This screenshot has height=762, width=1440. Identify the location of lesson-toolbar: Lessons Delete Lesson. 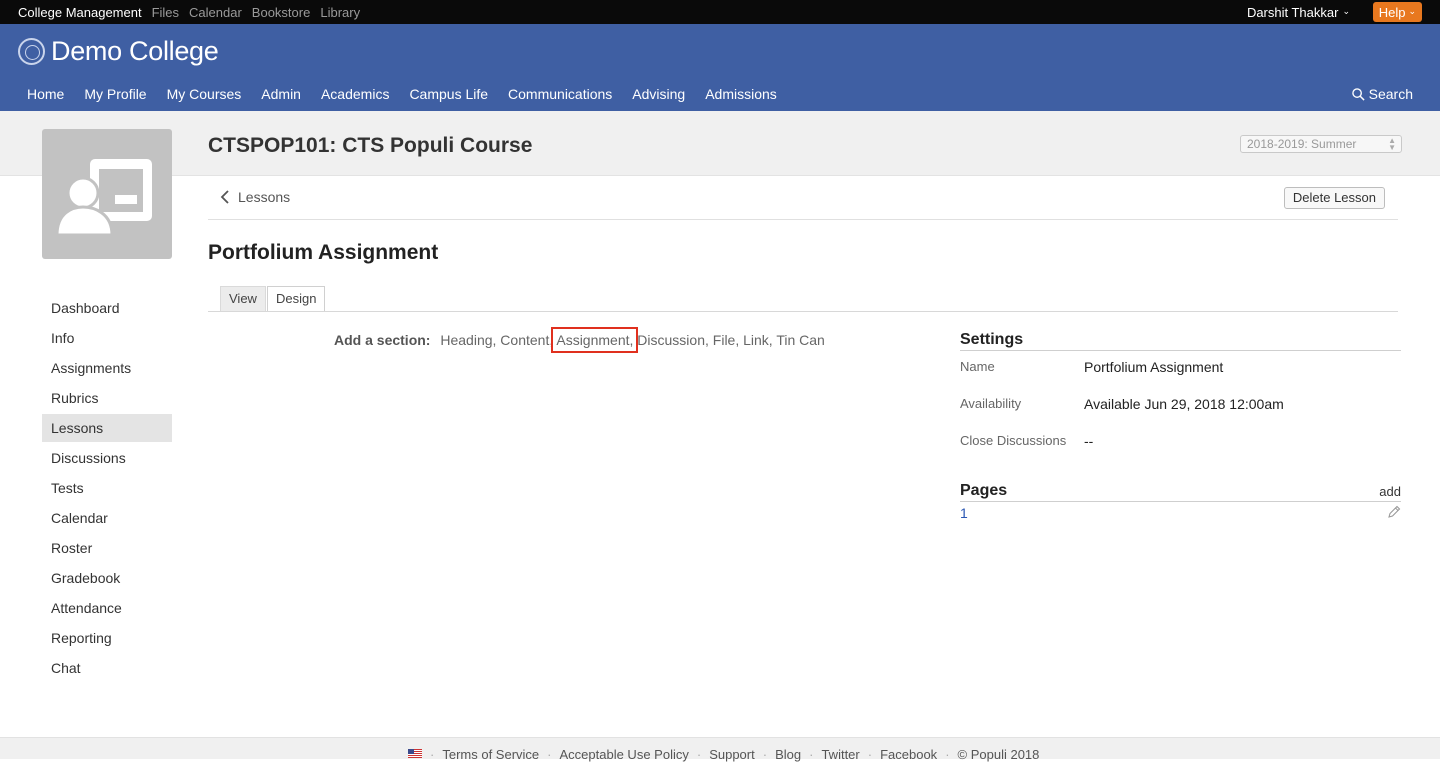
(803, 203).